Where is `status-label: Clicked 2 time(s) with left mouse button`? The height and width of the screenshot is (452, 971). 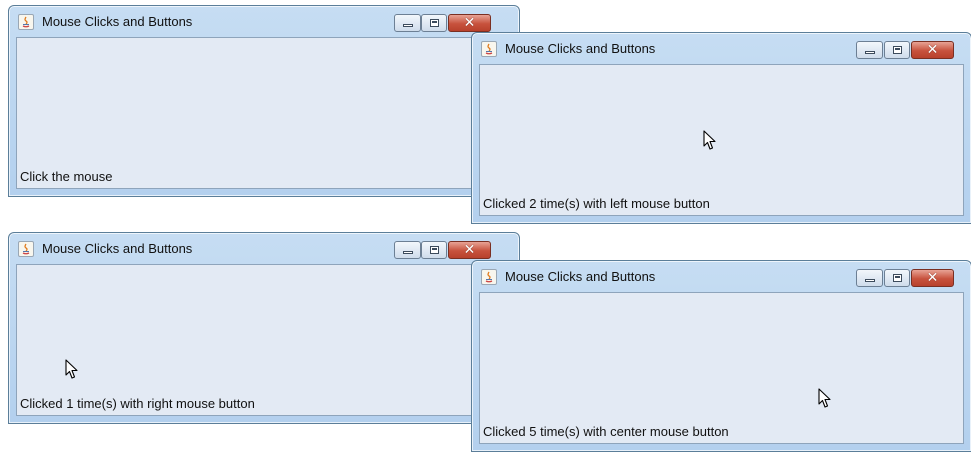
status-label: Clicked 2 time(s) with left mouse button is located at coordinates (596, 203).